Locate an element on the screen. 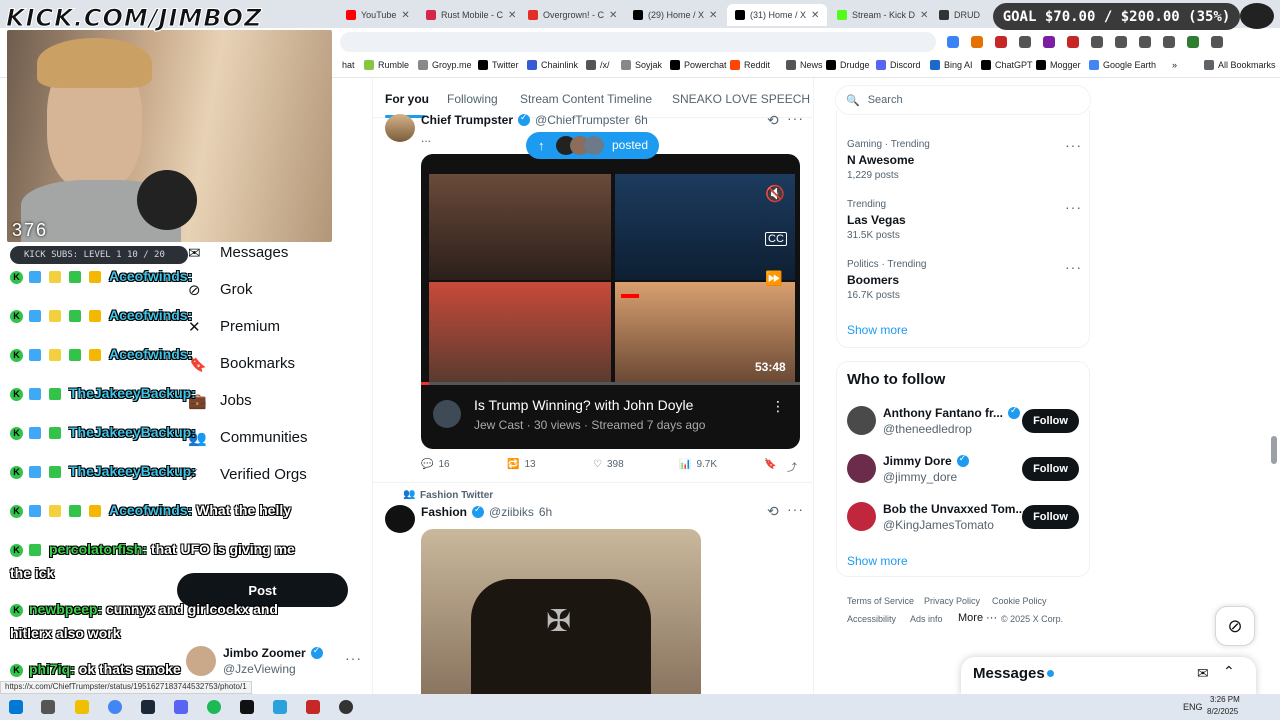 The image size is (1280, 720). video-menu-icon: ⋮ is located at coordinates (778, 406).